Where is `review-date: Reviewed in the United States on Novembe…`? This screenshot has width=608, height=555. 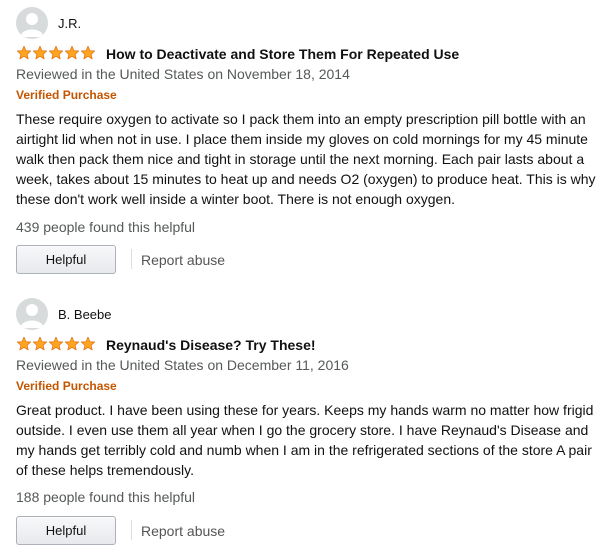 review-date: Reviewed in the United States on Novembe… is located at coordinates (183, 74).